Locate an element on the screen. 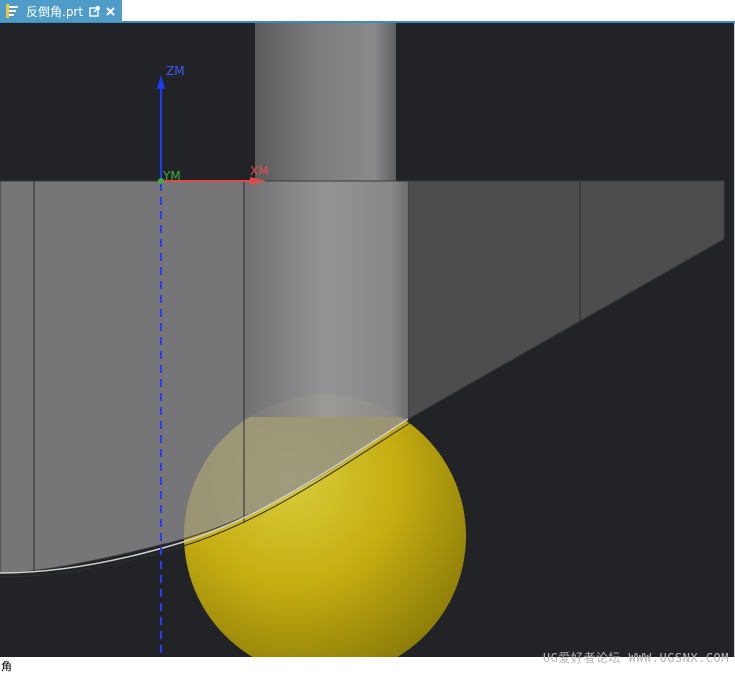 This screenshot has width=735, height=674. popout-icon is located at coordinates (94, 11).